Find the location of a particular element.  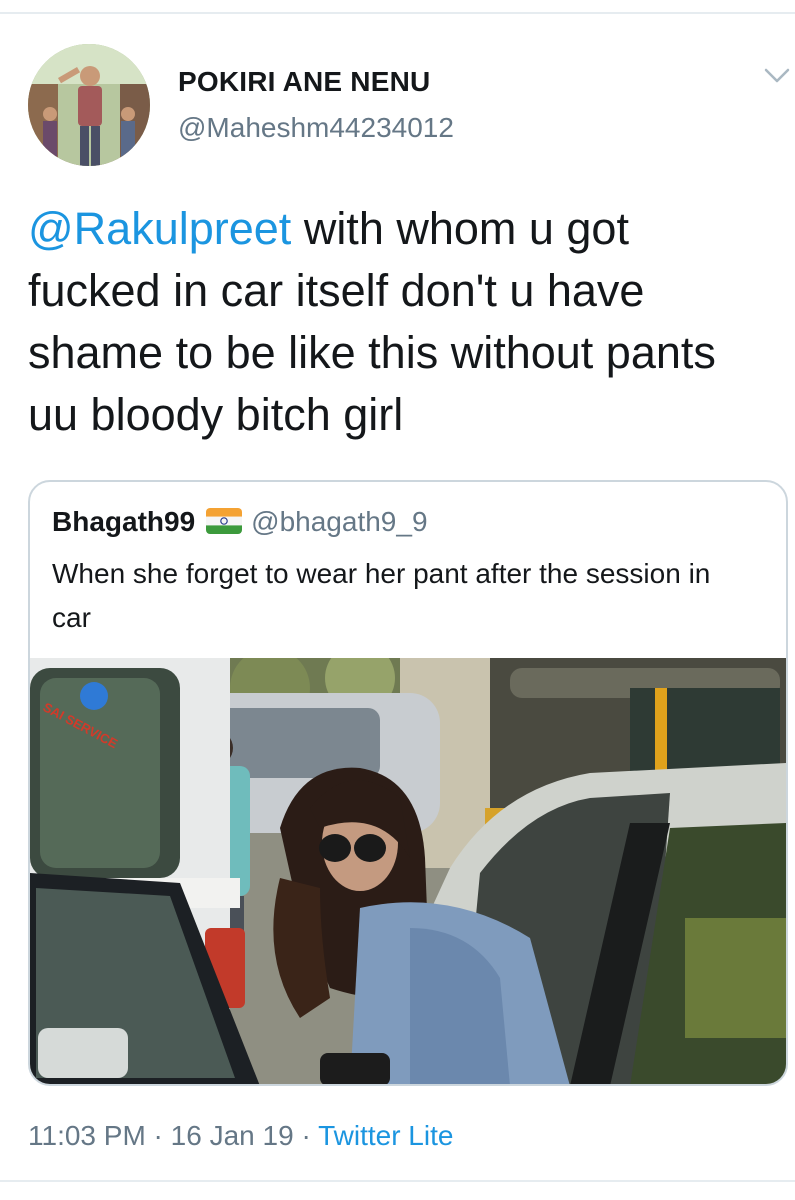

avatar is located at coordinates (89, 105).